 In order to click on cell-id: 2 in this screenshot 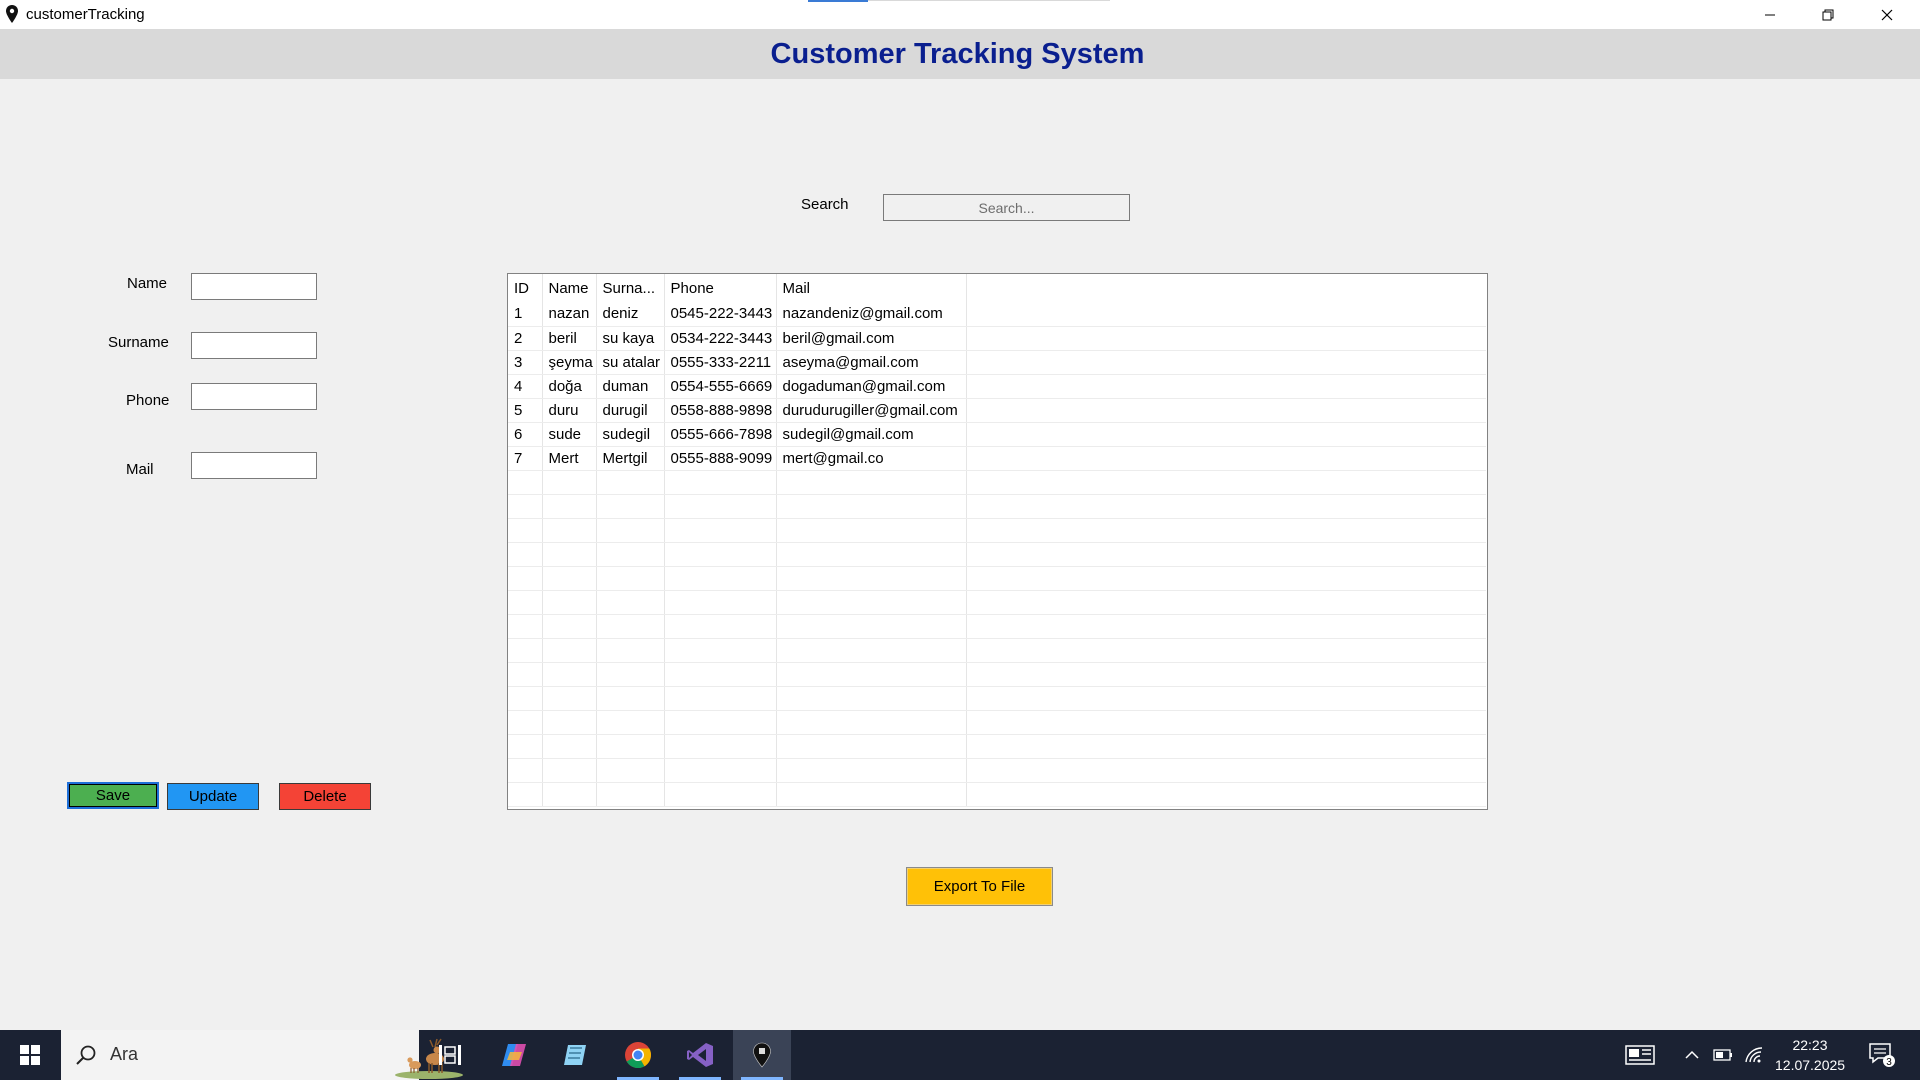, I will do `click(525, 338)`.